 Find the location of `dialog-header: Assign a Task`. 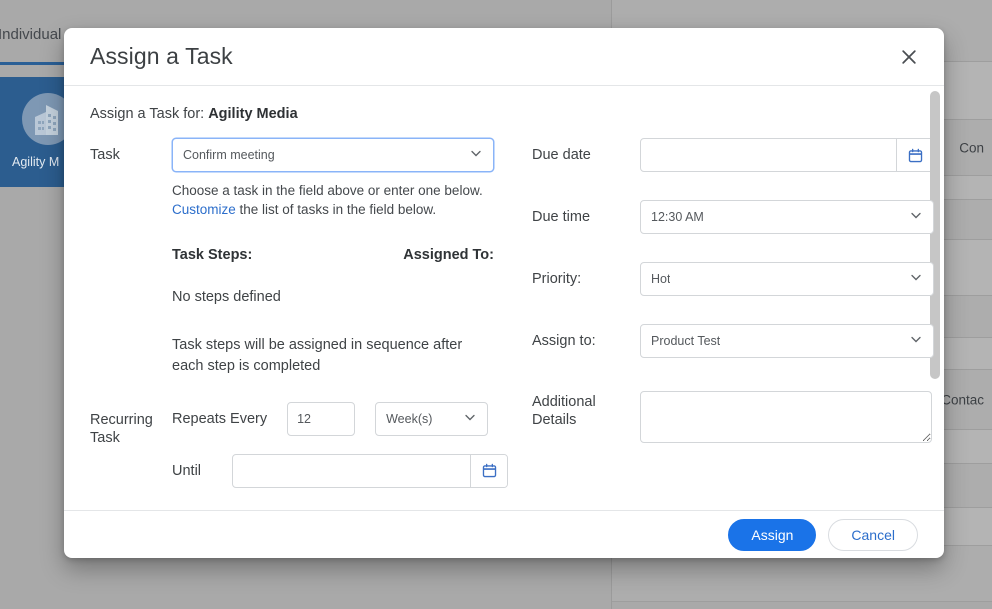

dialog-header: Assign a Task is located at coordinates (504, 57).